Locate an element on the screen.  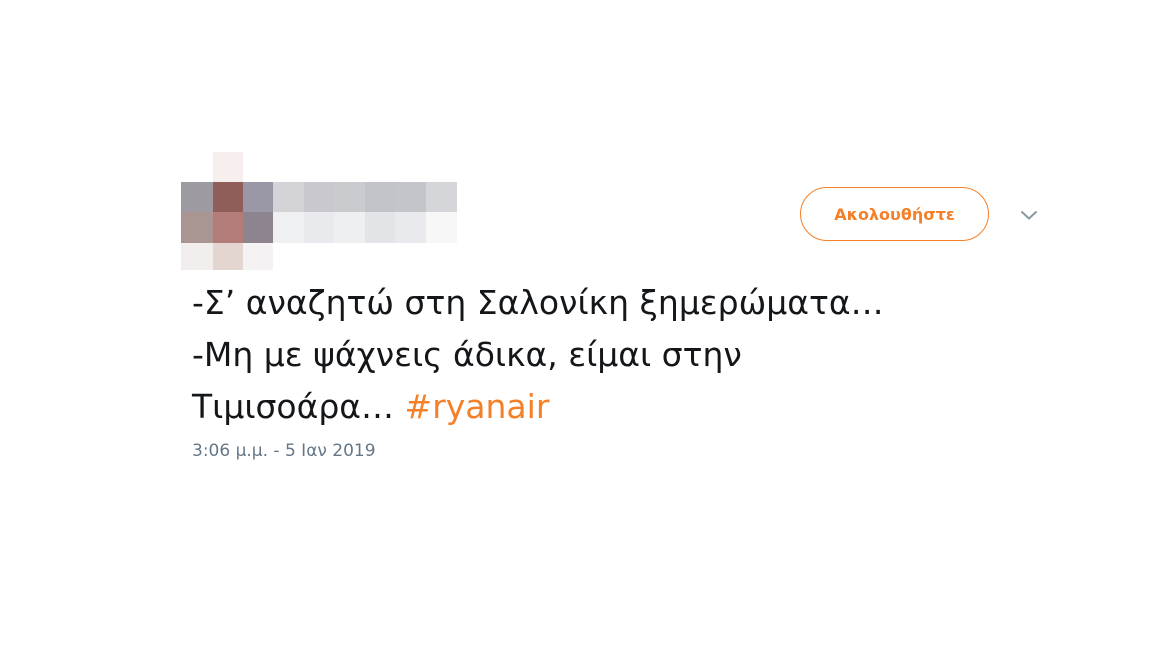
hashtag-link: #ryanair is located at coordinates (477, 406).